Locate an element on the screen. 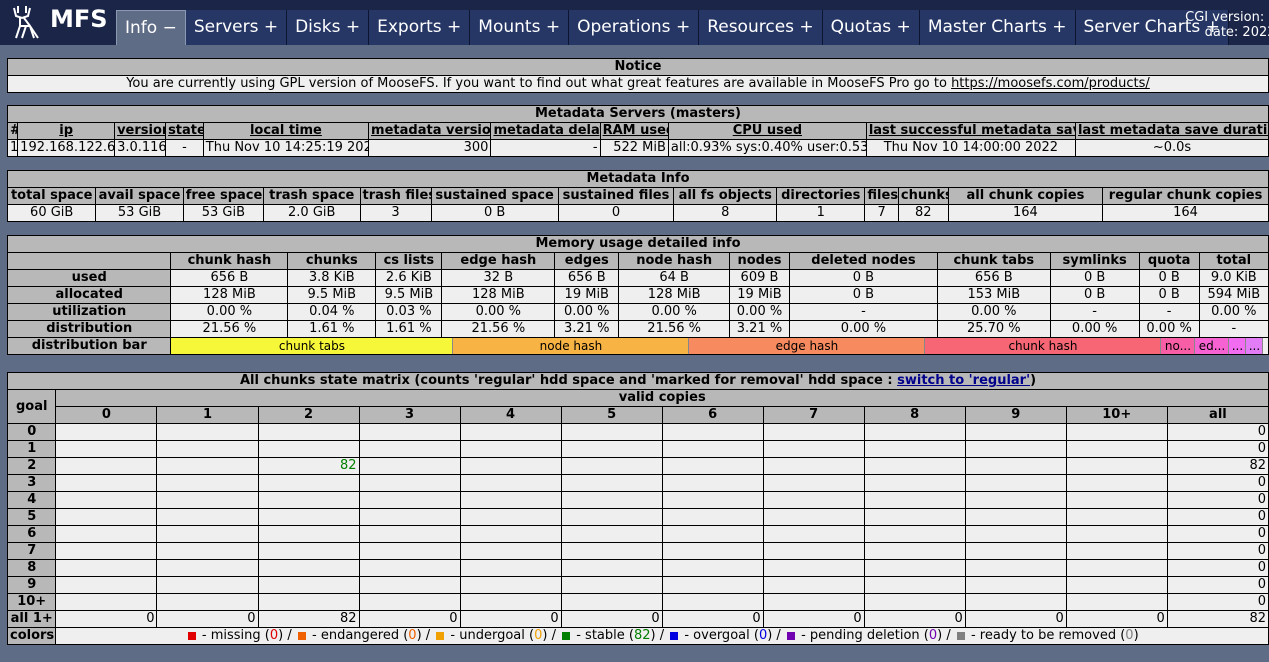 This screenshot has height=662, width=1269. matrix-goal-label: 8 is located at coordinates (32, 568).